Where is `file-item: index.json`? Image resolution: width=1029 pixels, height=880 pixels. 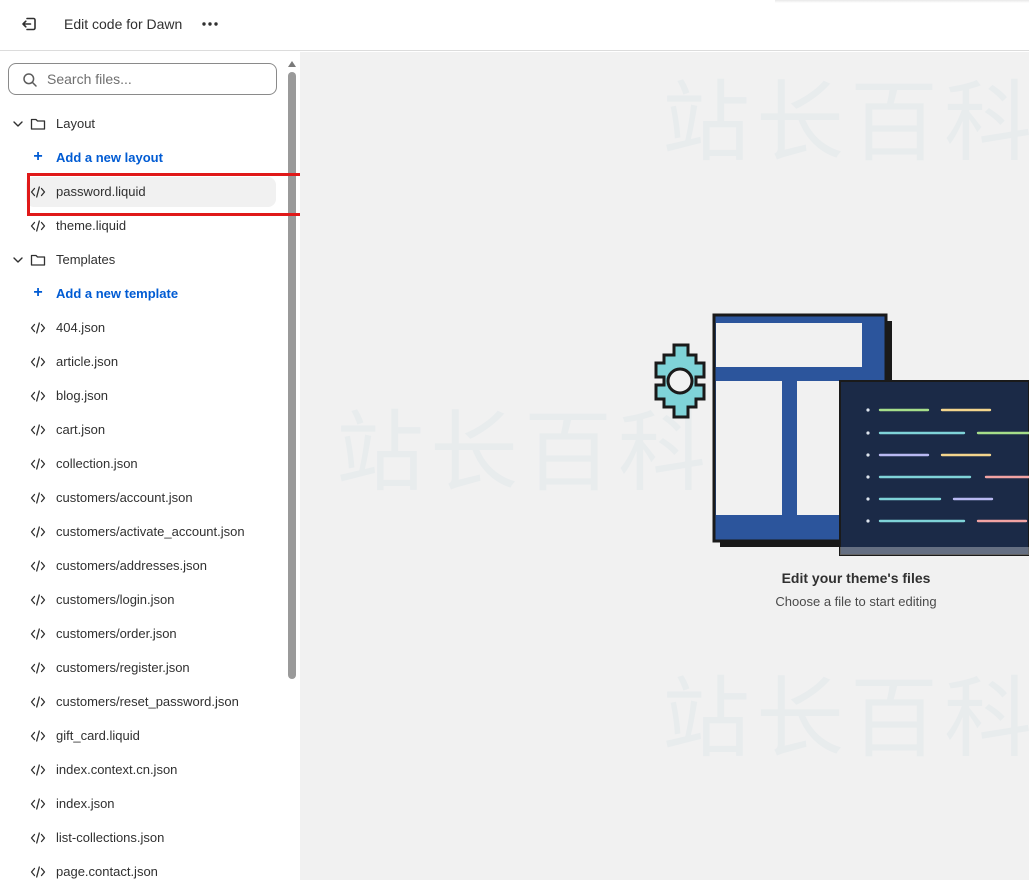
file-item: index.json is located at coordinates (142, 804).